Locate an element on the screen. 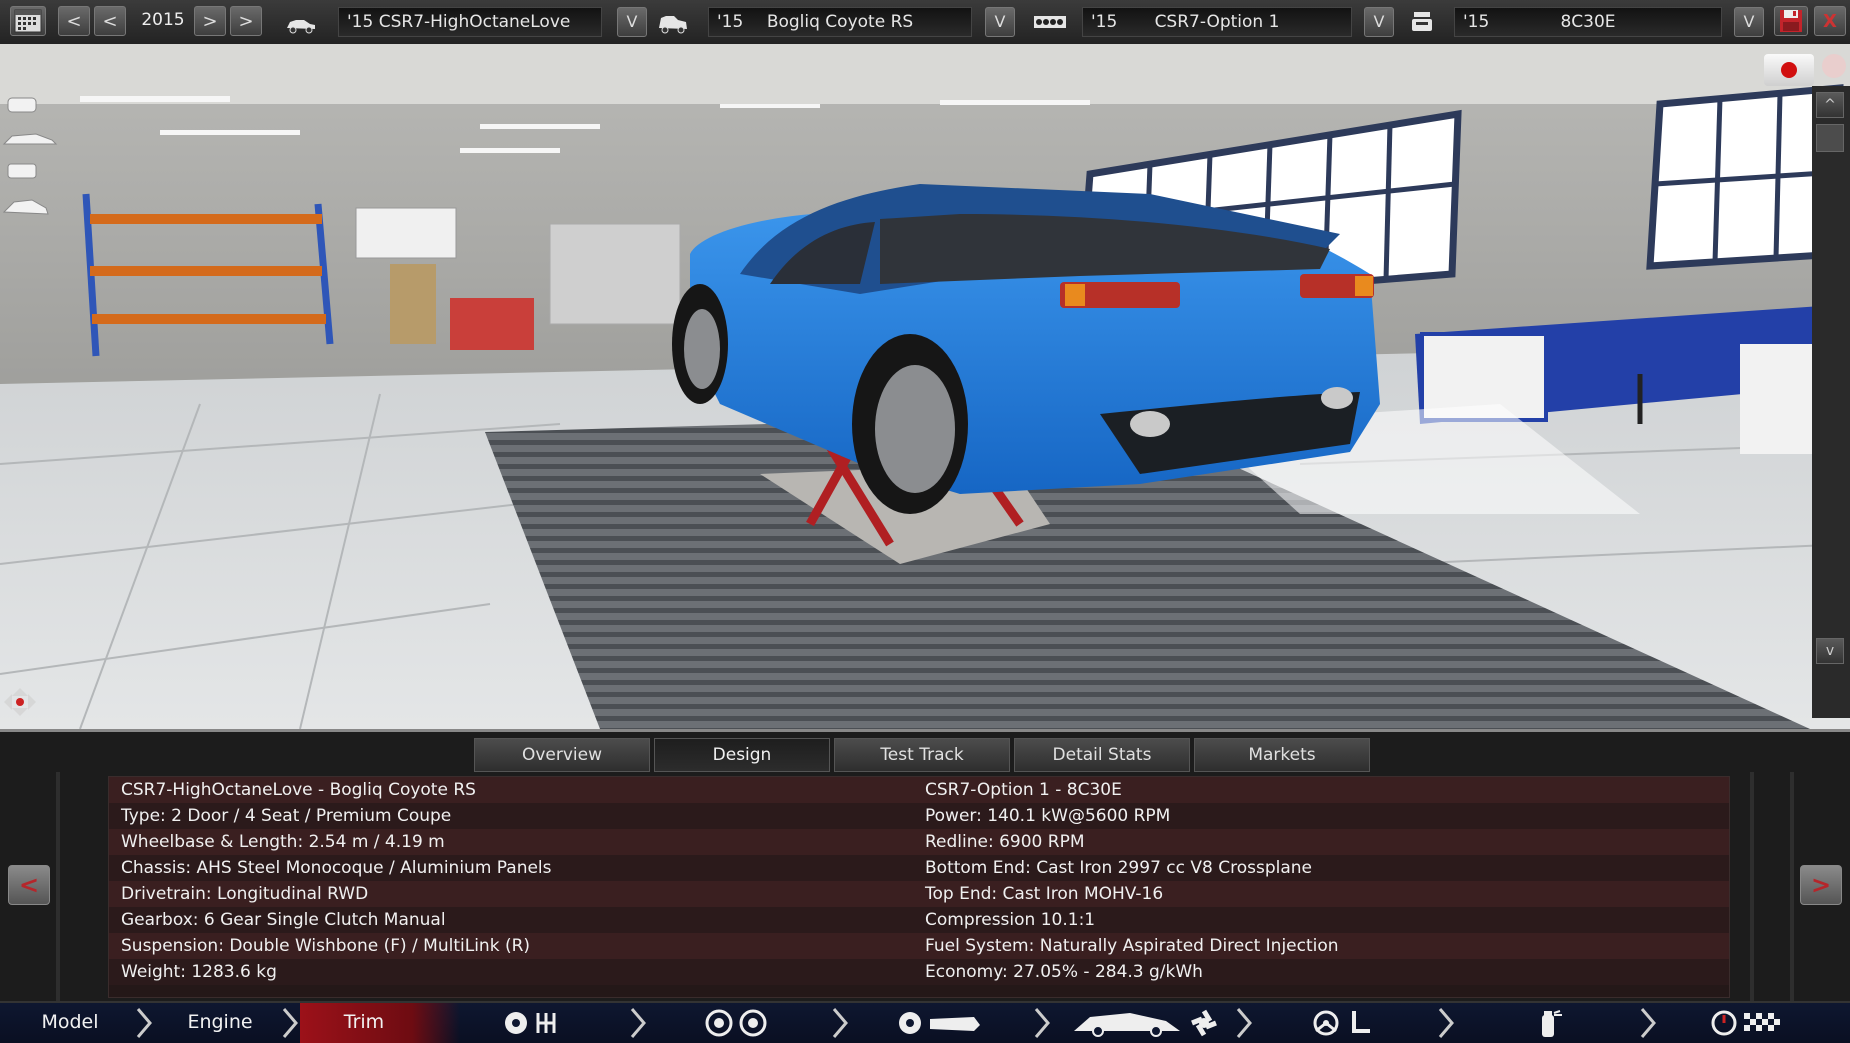  trim-field: '15 Bogliq Coyote RS is located at coordinates (840, 22).